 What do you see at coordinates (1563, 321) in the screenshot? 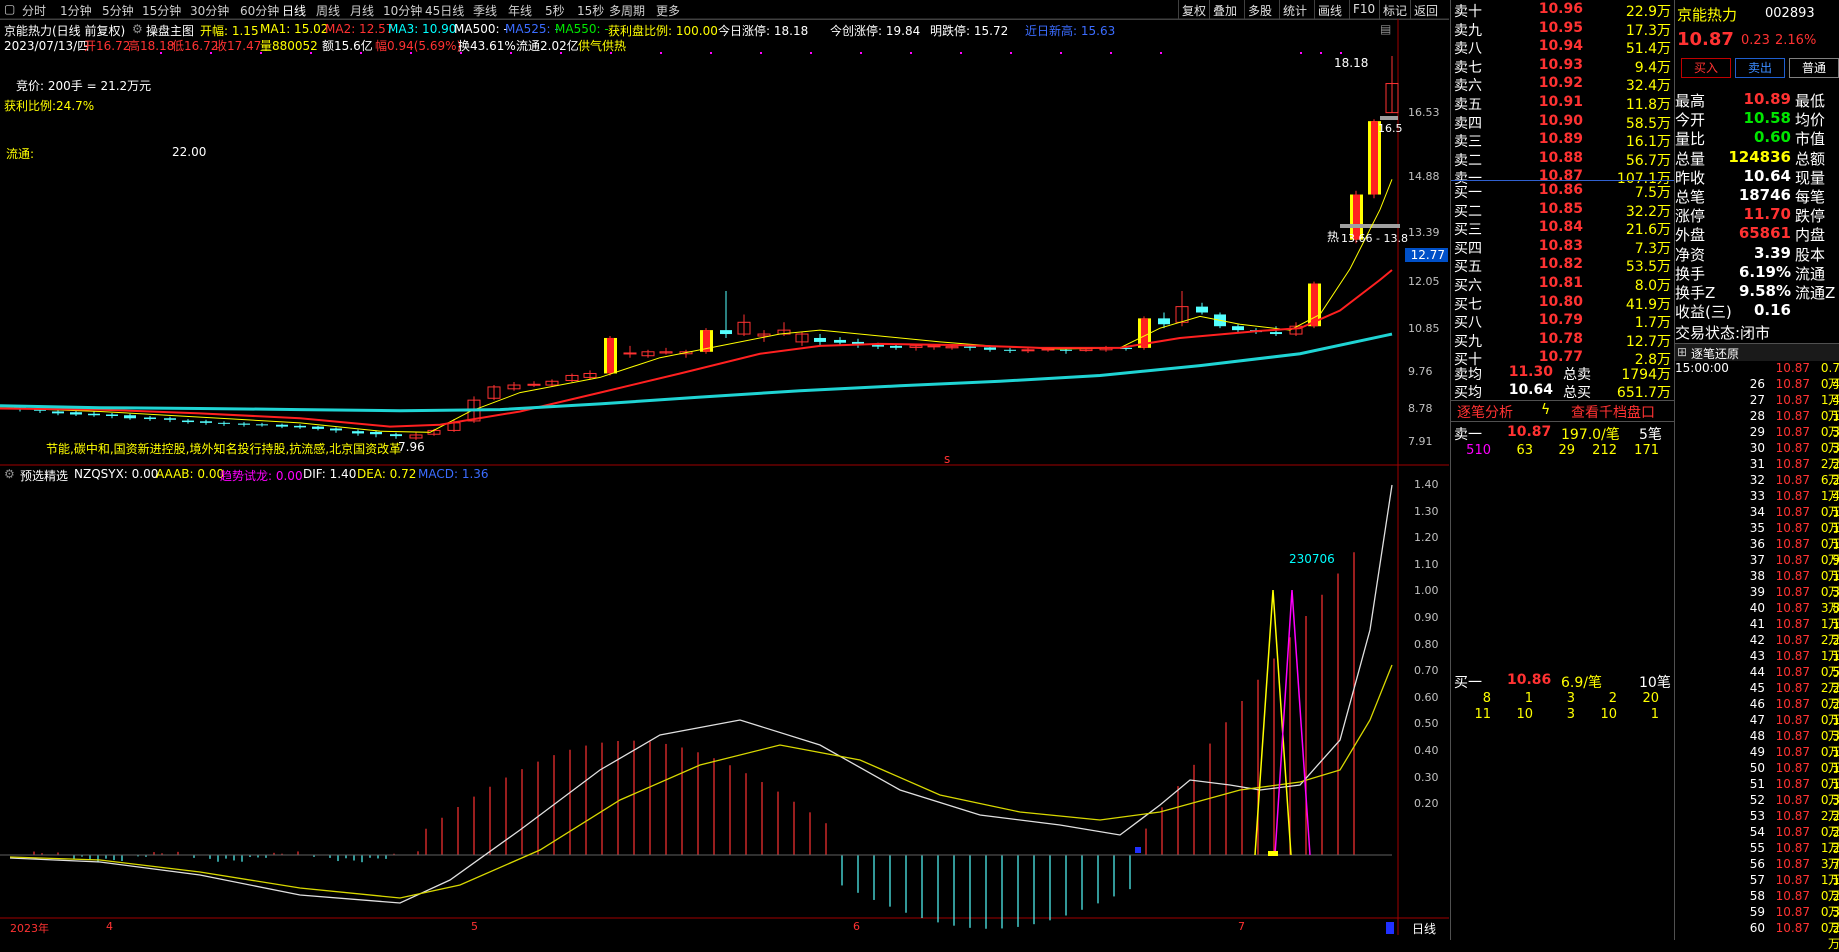
I see `order-book-row: 买八 10.79 1.7万` at bounding box center [1563, 321].